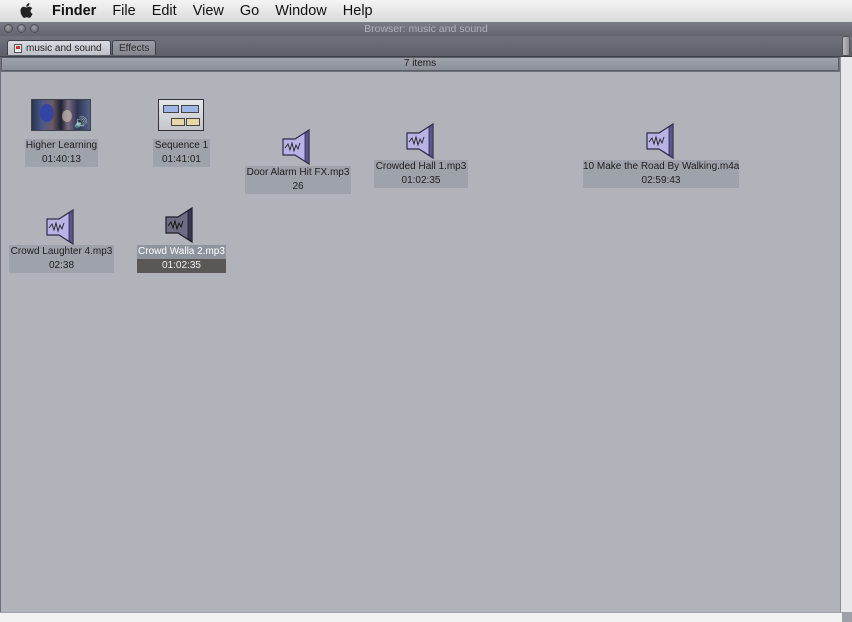  I want to click on item-name: Door Alarm Hit FX.mp3, so click(298, 172).